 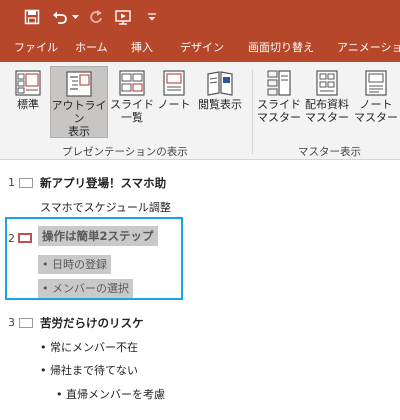 What do you see at coordinates (327, 83) in the screenshot?
I see `handout-master-icon` at bounding box center [327, 83].